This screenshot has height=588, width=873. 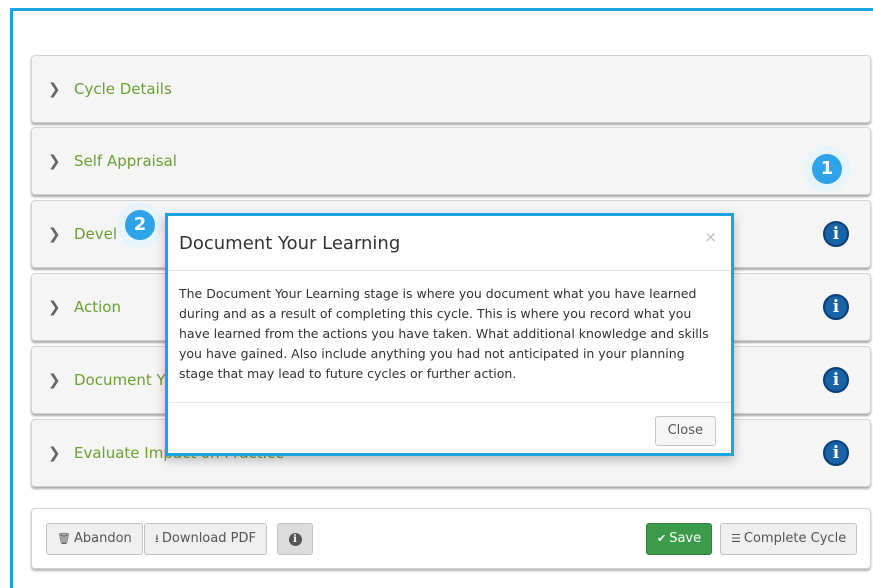 I want to click on save-label: Save, so click(x=685, y=538).